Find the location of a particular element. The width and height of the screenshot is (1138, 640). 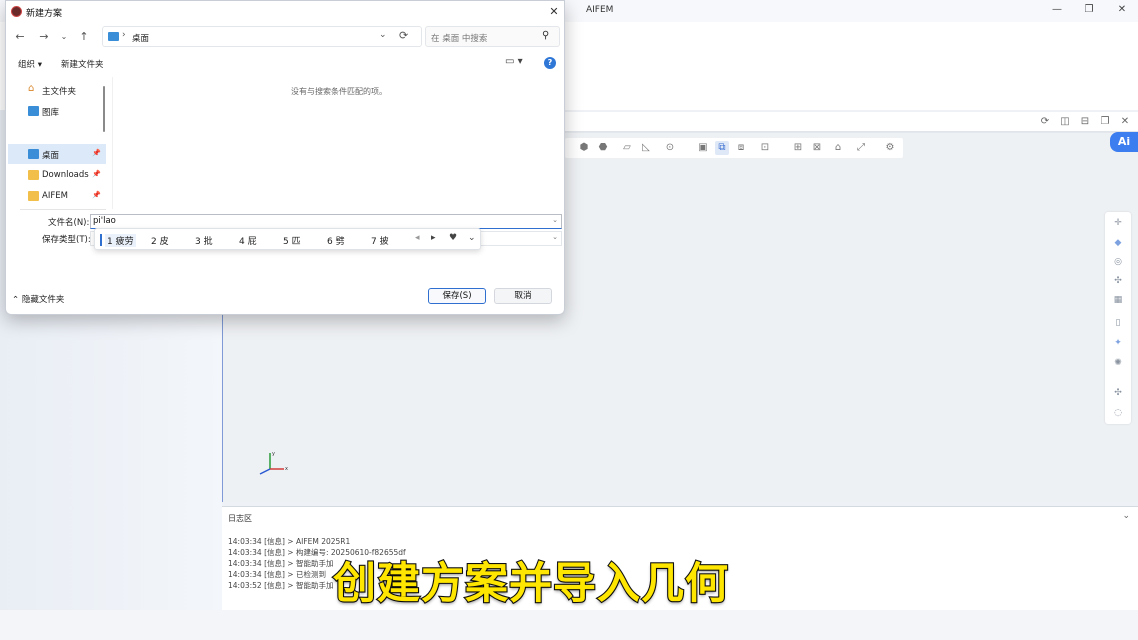

collapse-icon: ✣ is located at coordinates (1118, 393).